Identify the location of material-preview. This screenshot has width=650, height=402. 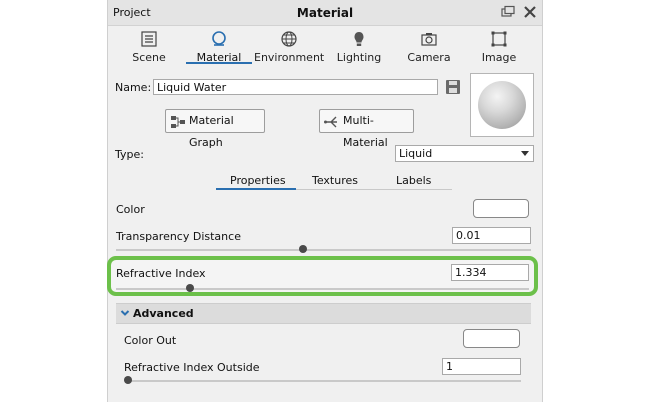
(502, 105).